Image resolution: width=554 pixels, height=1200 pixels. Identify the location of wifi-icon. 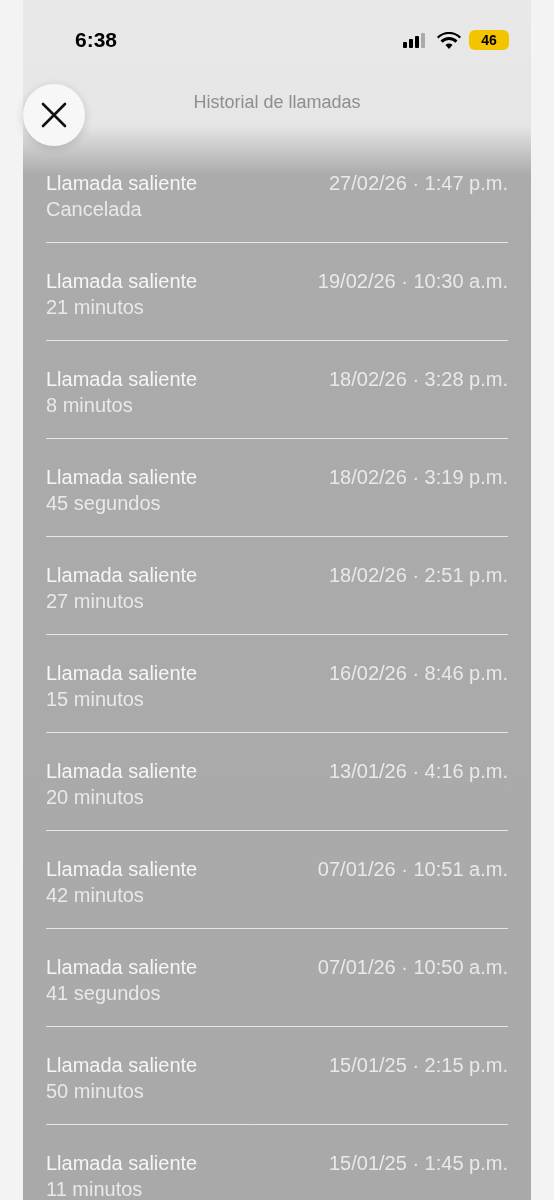
(449, 40).